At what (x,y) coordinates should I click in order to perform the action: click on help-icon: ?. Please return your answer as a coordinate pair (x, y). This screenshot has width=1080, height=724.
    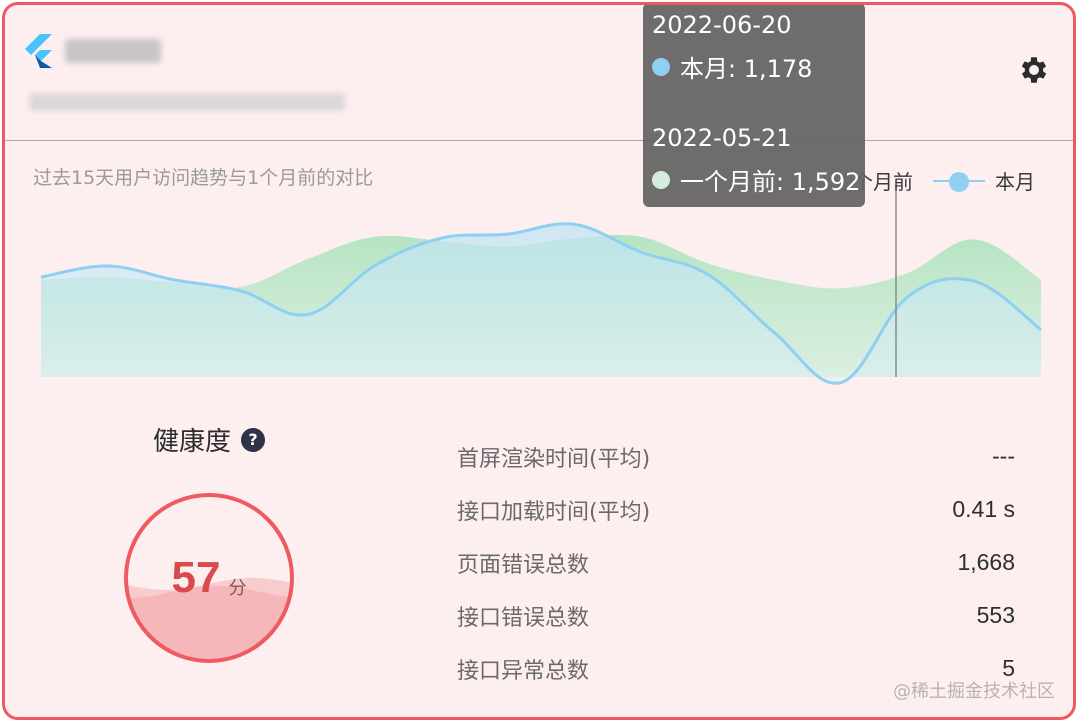
    Looking at the image, I should click on (253, 439).